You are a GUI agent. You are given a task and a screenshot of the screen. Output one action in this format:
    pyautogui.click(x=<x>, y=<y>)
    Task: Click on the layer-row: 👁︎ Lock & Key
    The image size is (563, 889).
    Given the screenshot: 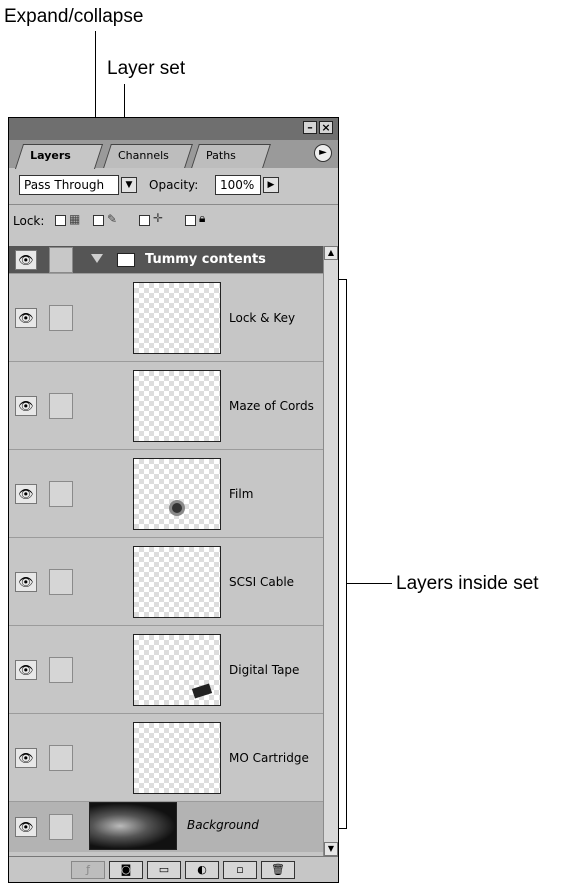 What is the action you would take?
    pyautogui.click(x=166, y=318)
    